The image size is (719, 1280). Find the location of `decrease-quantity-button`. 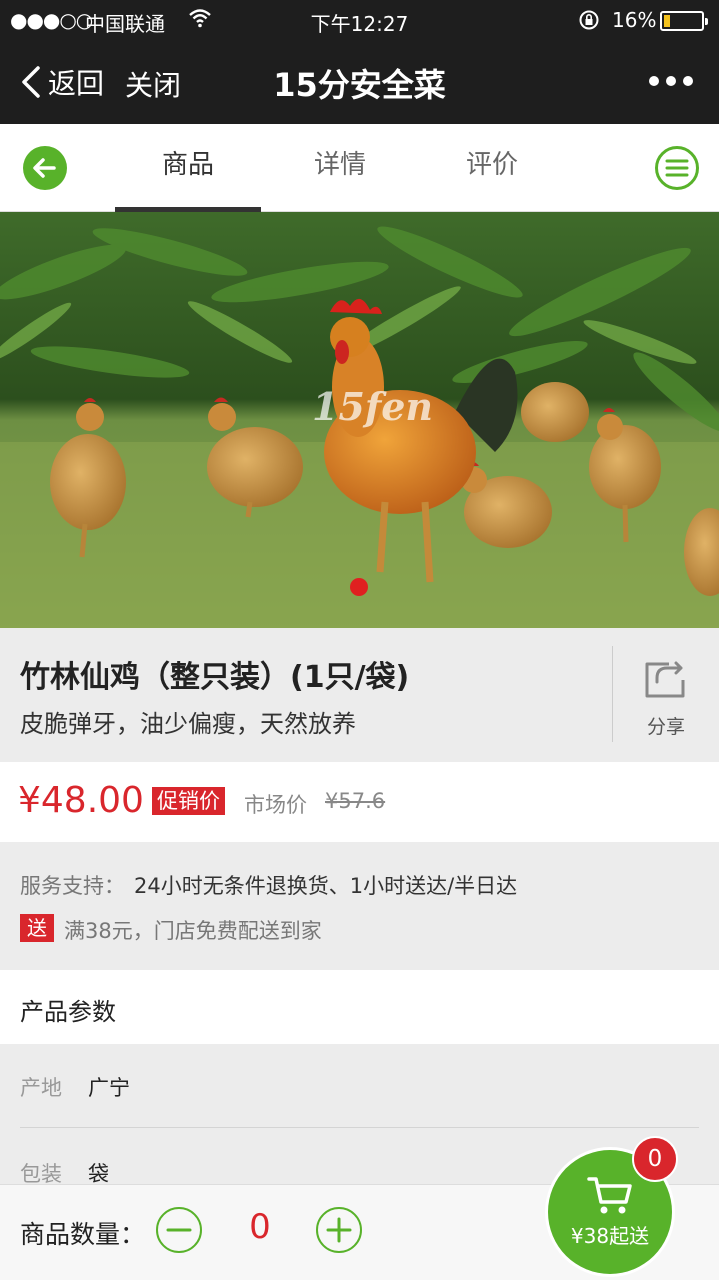

decrease-quantity-button is located at coordinates (179, 1230).